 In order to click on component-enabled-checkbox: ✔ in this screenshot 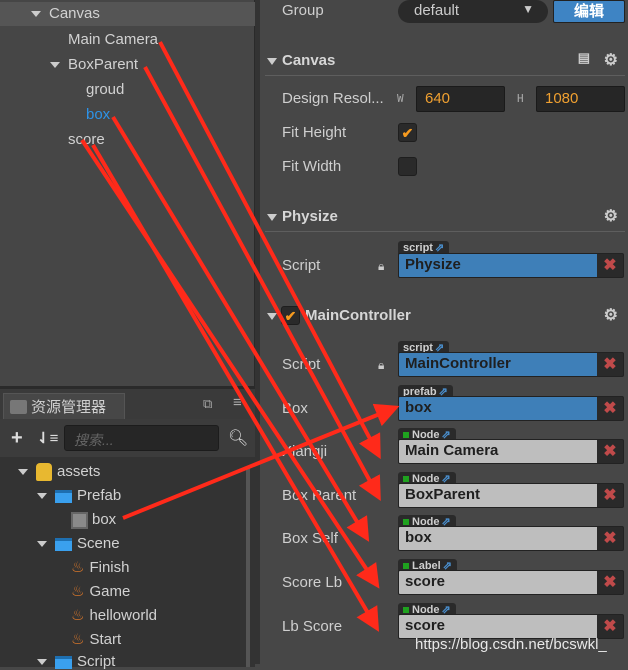, I will do `click(290, 315)`.